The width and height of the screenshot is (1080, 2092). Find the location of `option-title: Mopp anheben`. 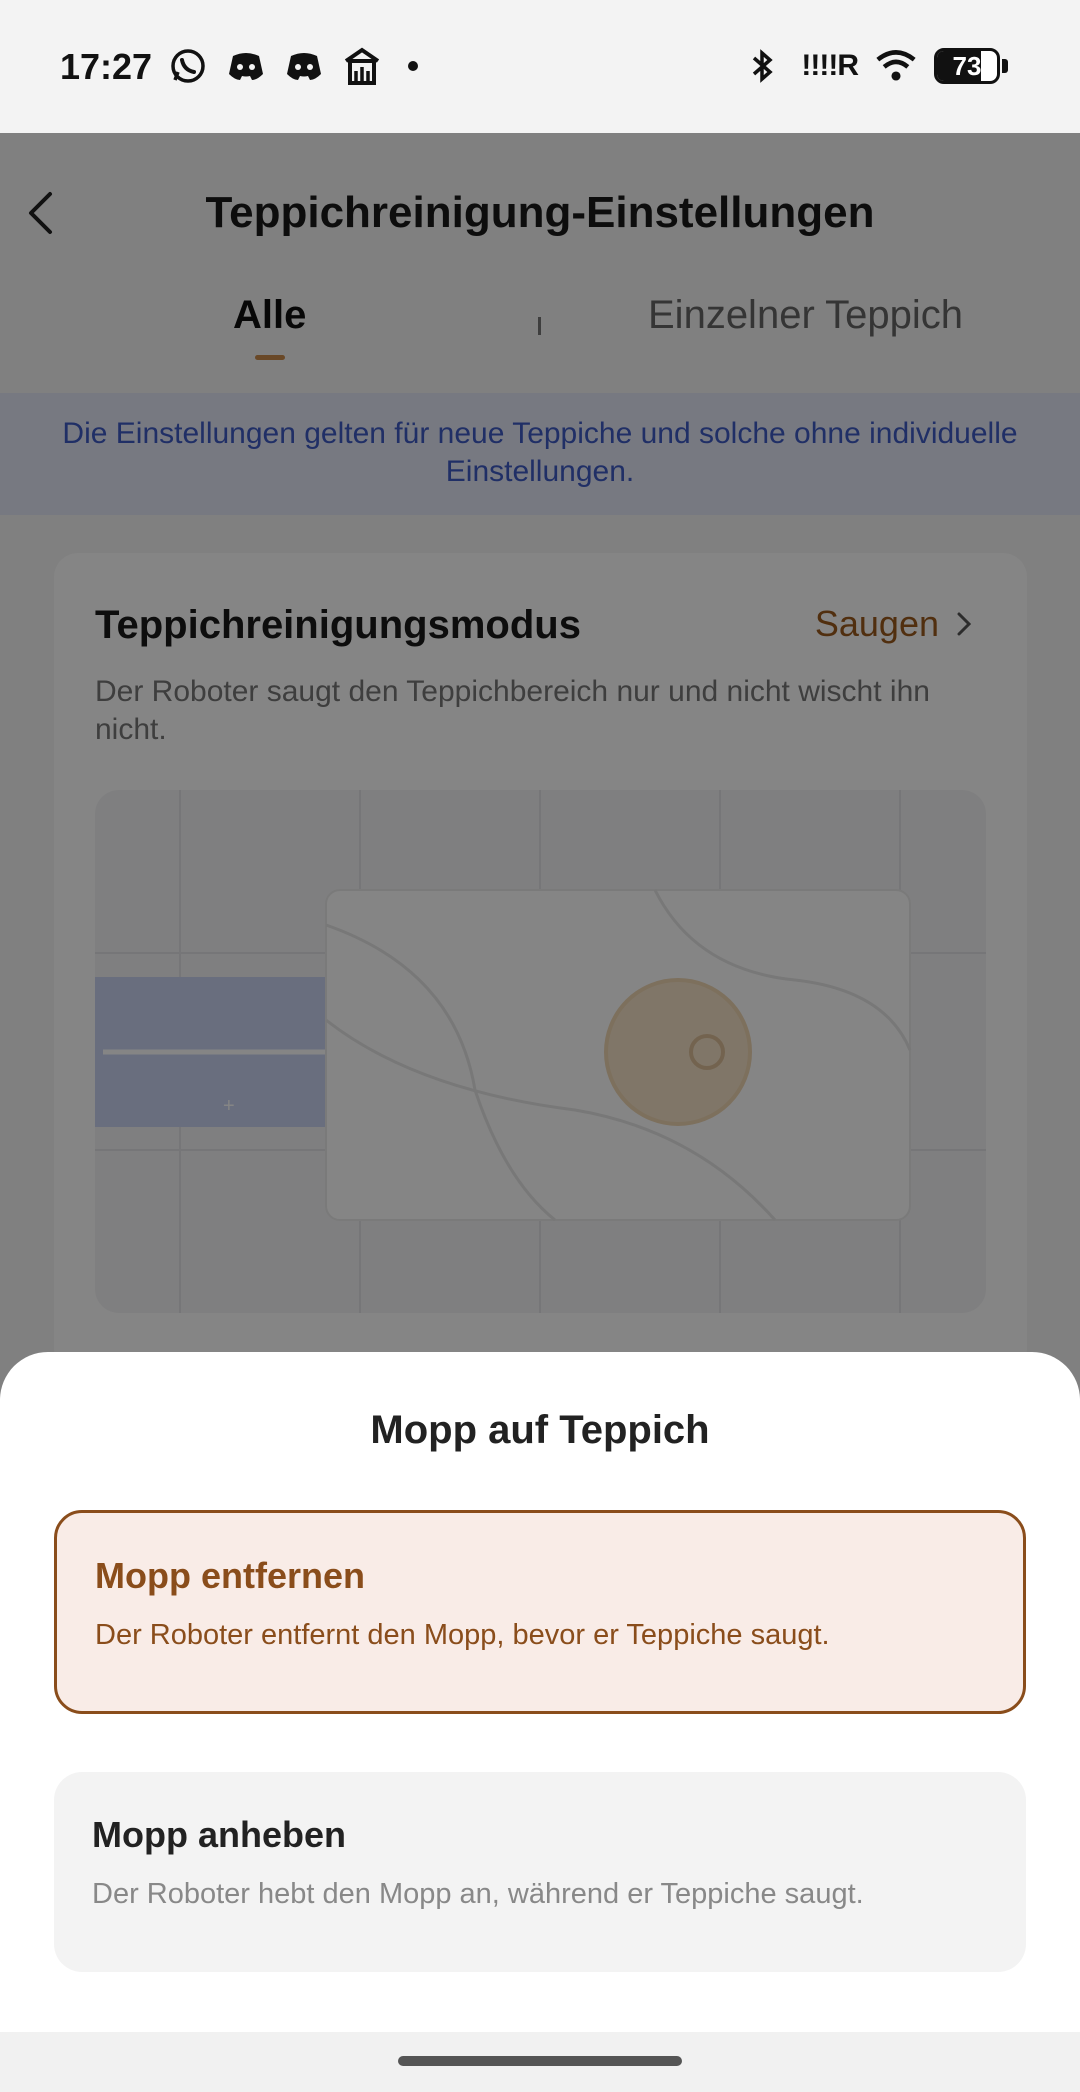

option-title: Mopp anheben is located at coordinates (219, 1834).